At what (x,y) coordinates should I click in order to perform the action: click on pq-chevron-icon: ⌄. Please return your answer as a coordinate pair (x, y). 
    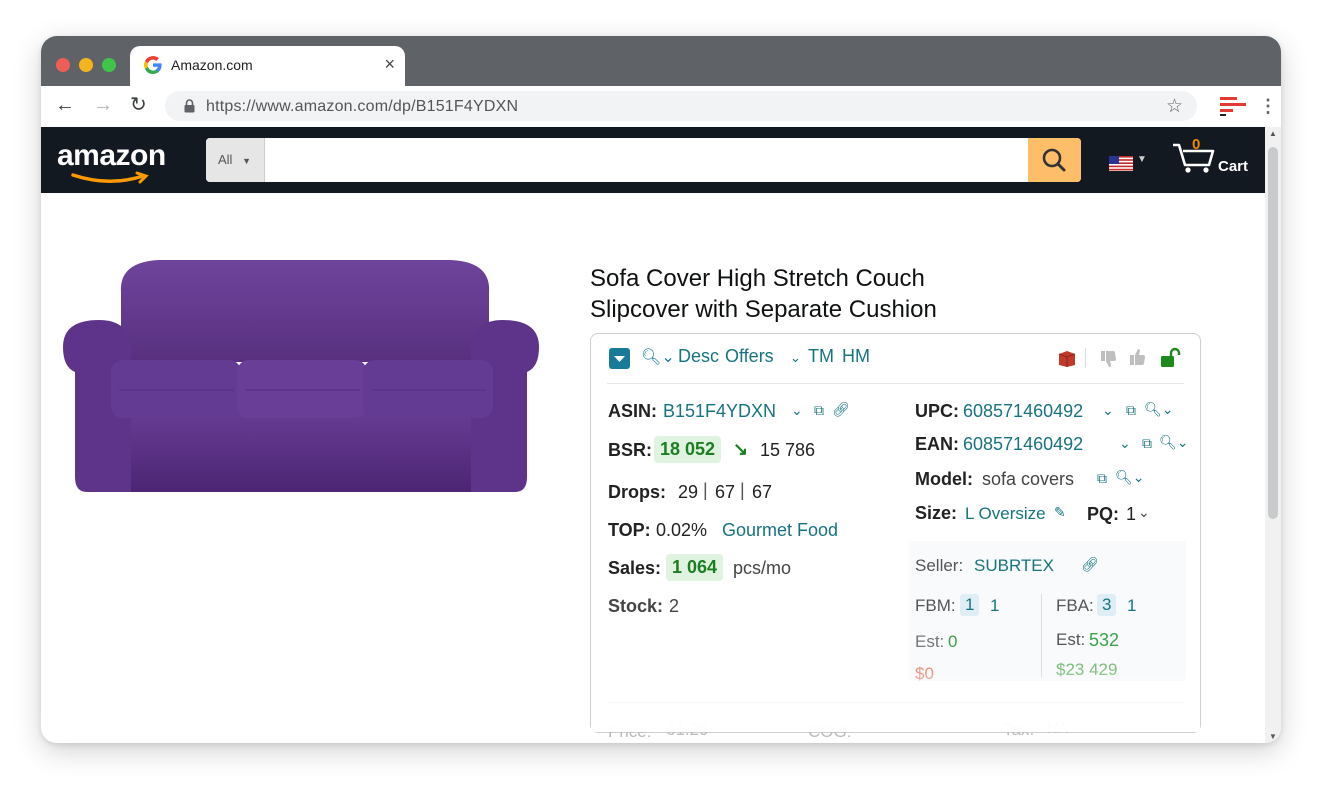
    Looking at the image, I should click on (1144, 512).